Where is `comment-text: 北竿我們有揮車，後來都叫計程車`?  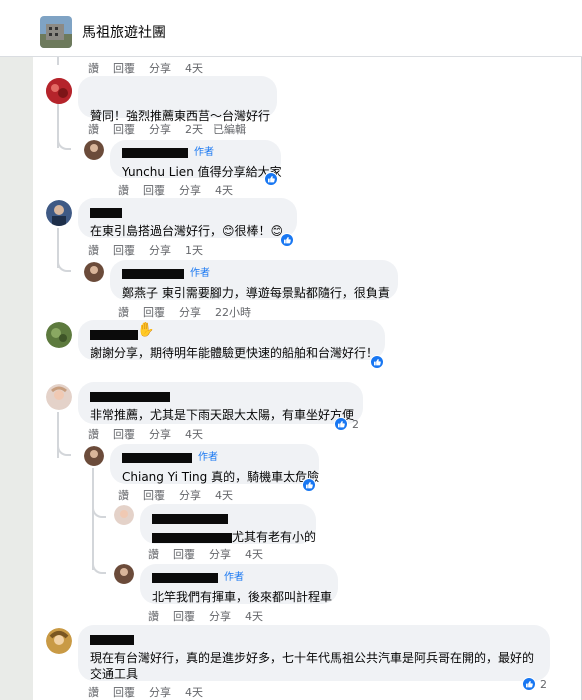
comment-text: 北竿我們有揮車，後來都叫計程車 is located at coordinates (242, 596).